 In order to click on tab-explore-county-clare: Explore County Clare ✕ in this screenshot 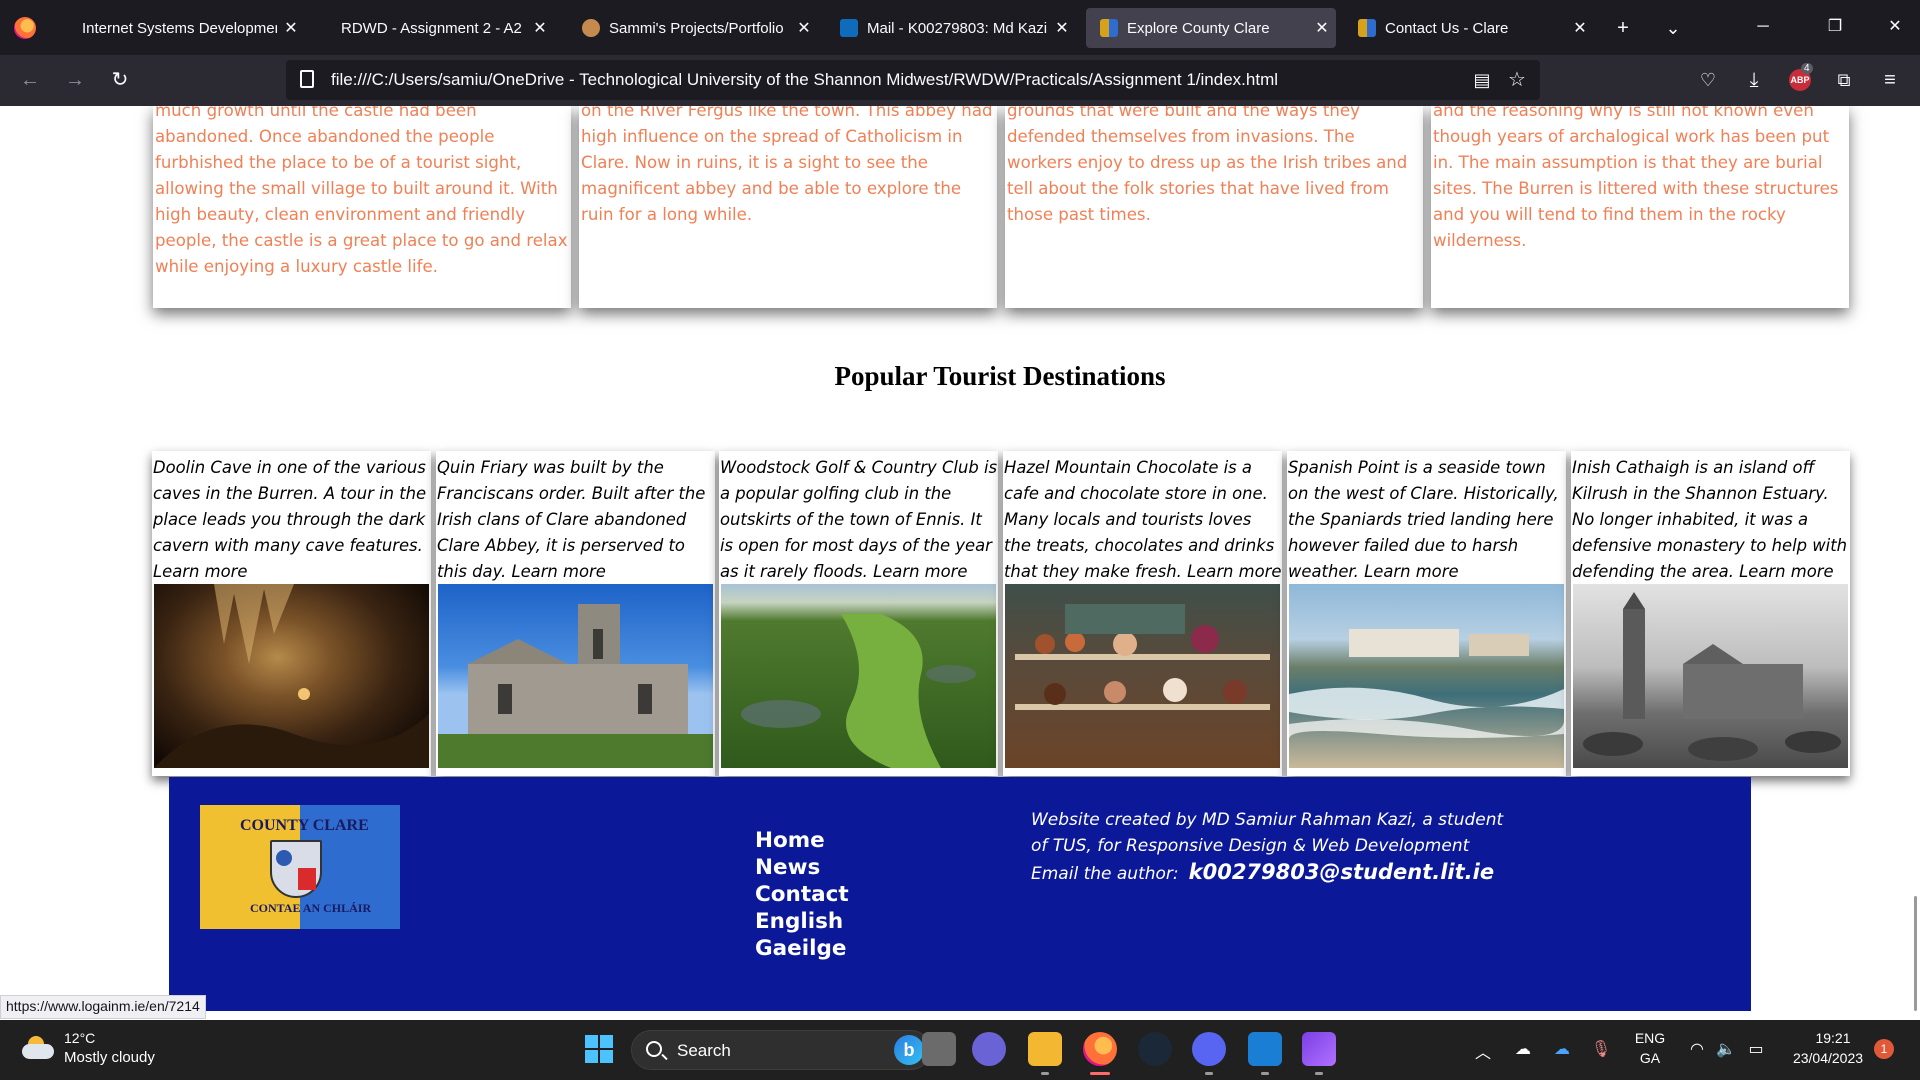, I will do `click(1211, 28)`.